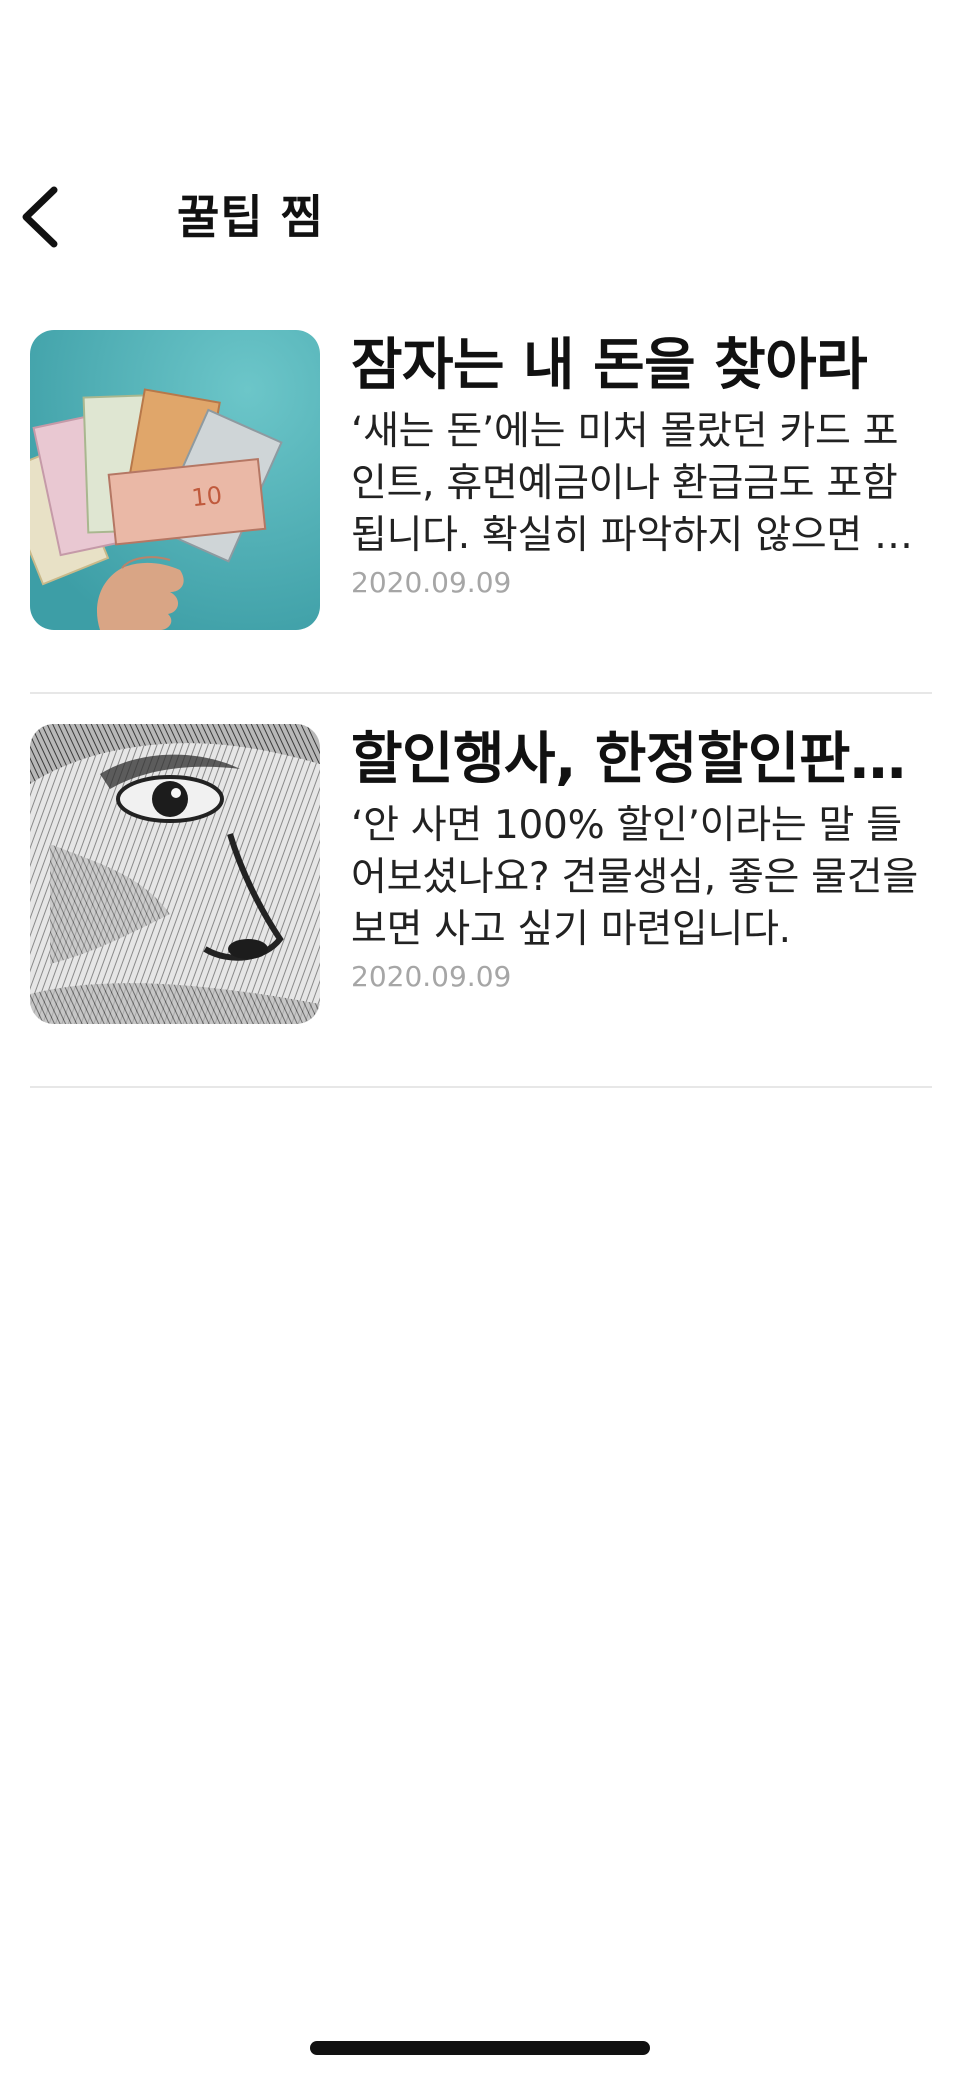 The height and width of the screenshot is (2079, 960). Describe the element at coordinates (480, 2048) in the screenshot. I see `home-indicator` at that location.